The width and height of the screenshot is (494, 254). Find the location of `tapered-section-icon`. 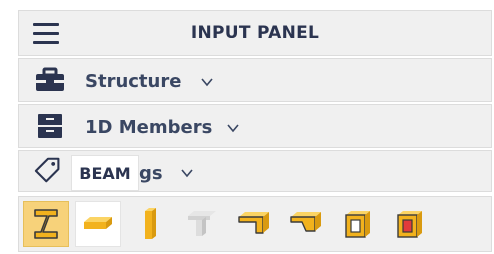

tapered-section-icon is located at coordinates (305, 222).